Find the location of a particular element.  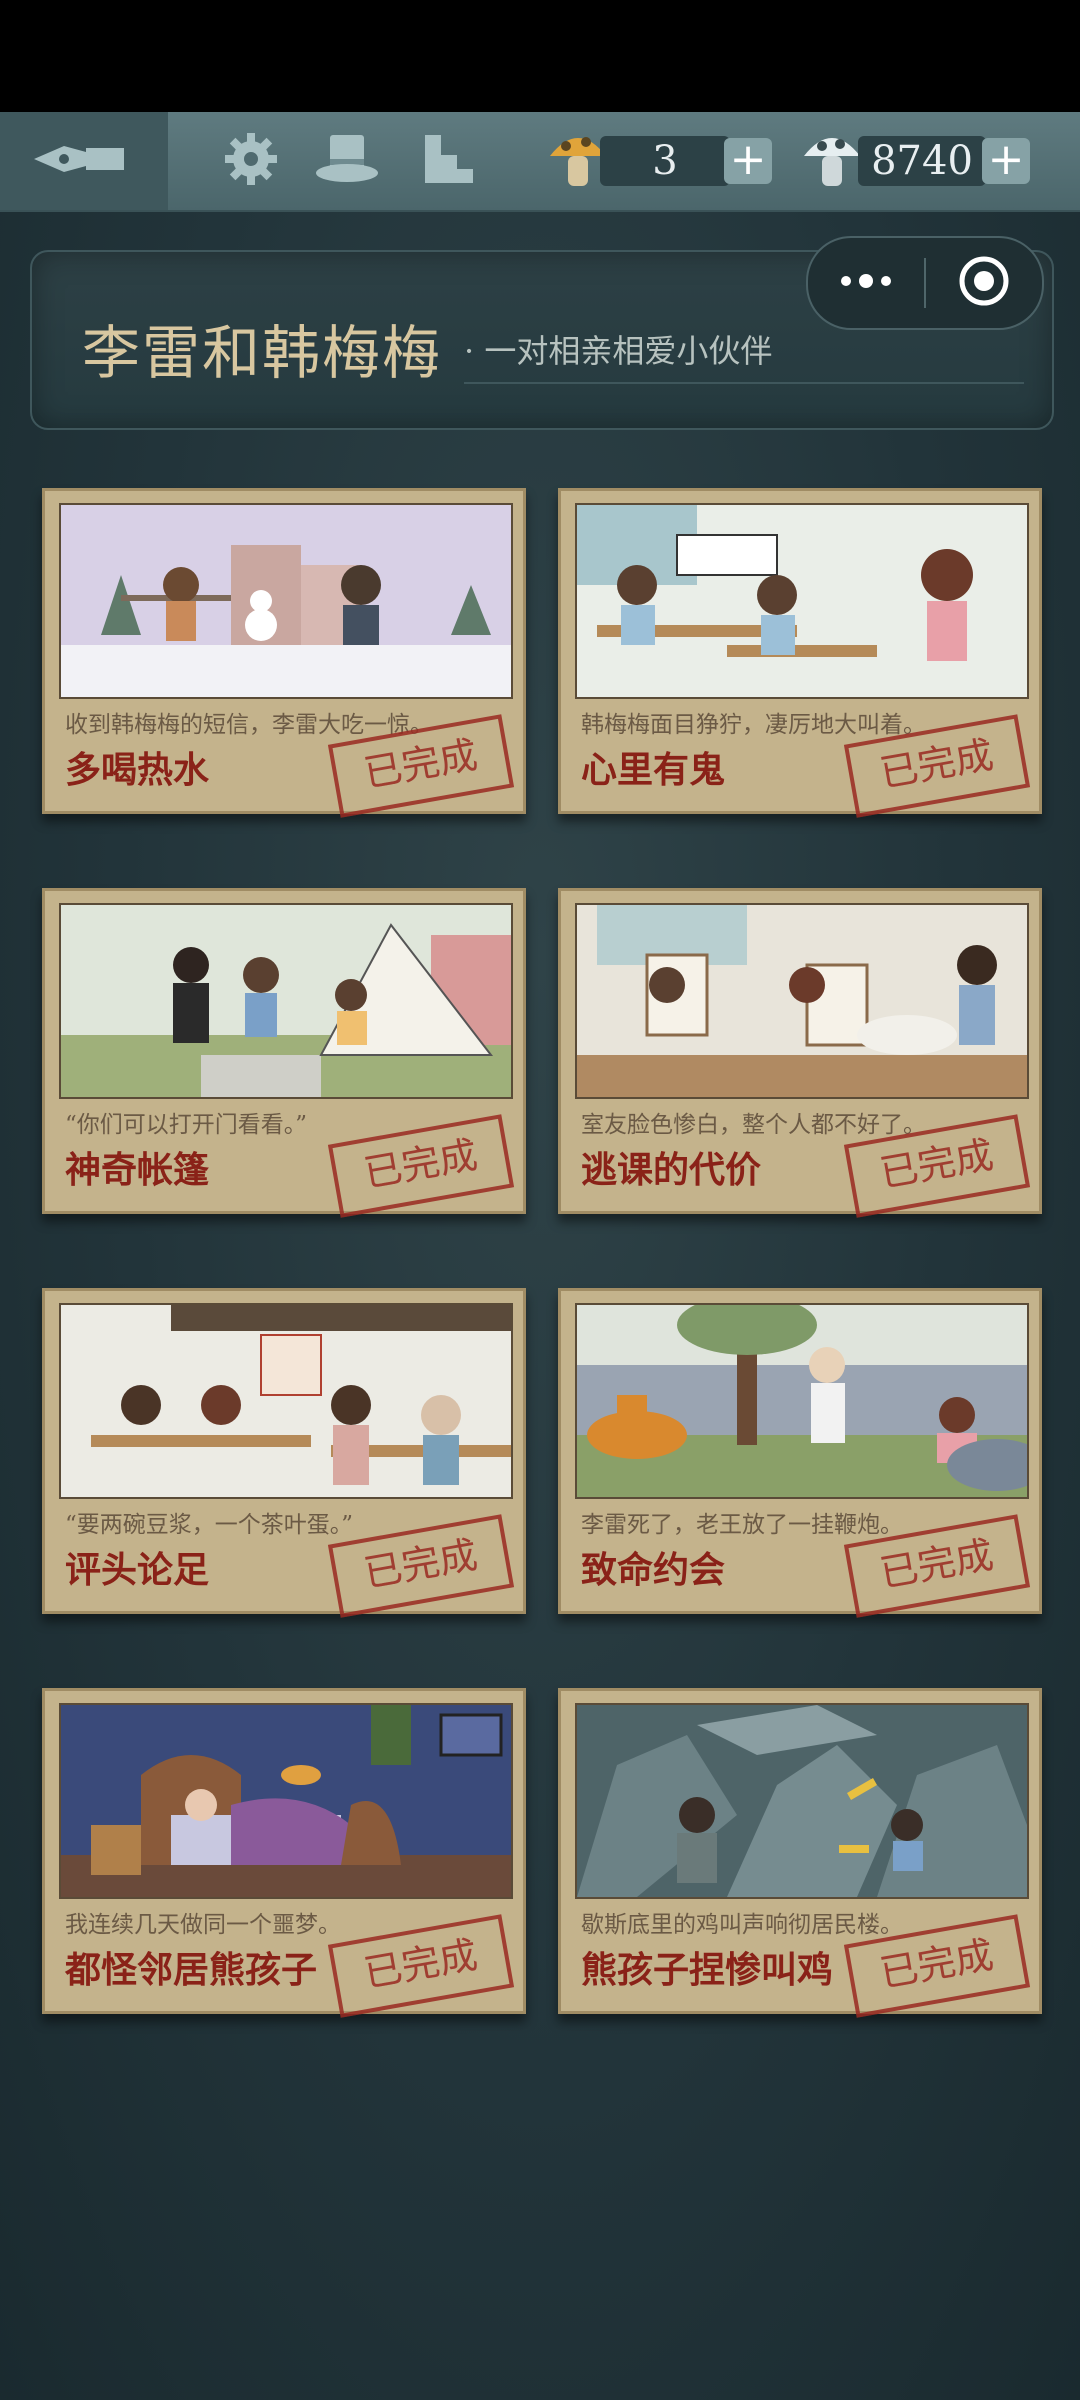

level-title: 心里有鬼 is located at coordinates (653, 770).